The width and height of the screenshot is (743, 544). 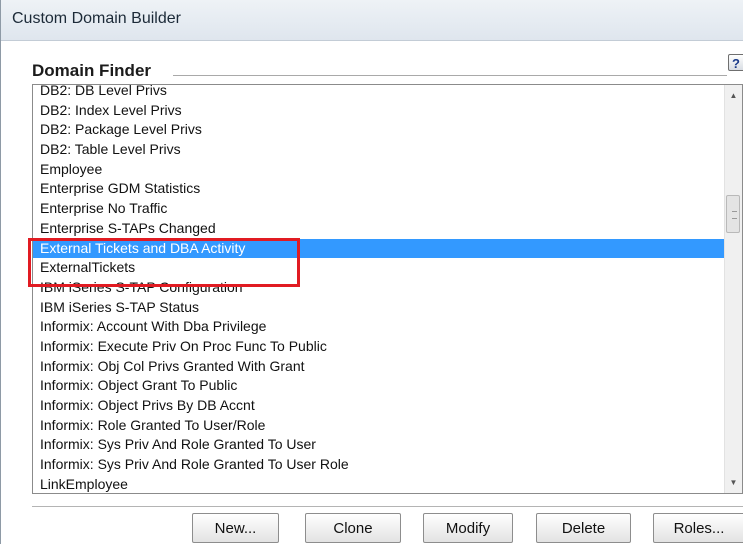 What do you see at coordinates (379, 327) in the screenshot?
I see `list-item: Informix: Account With Dba Privilege` at bounding box center [379, 327].